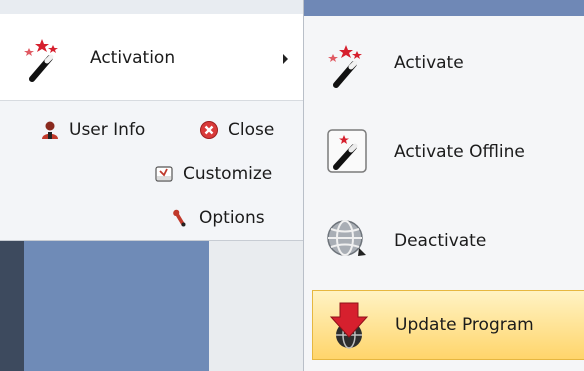 This screenshot has width=584, height=371. I want to click on submenu-arrow-icon, so click(285, 59).